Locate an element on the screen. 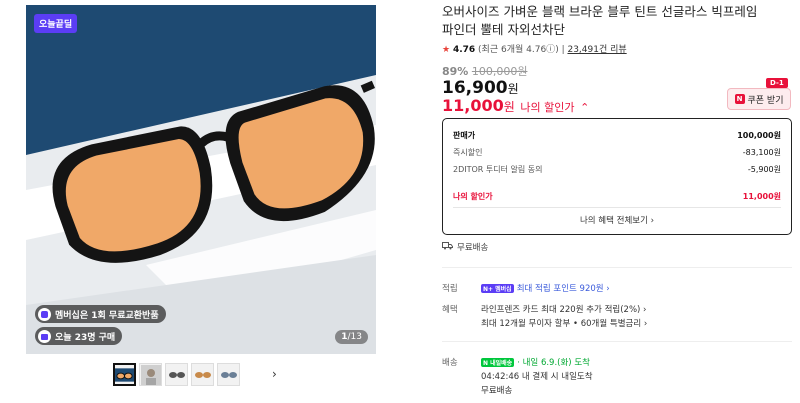  coupon-button: N 쿠폰 받기 is located at coordinates (759, 99).